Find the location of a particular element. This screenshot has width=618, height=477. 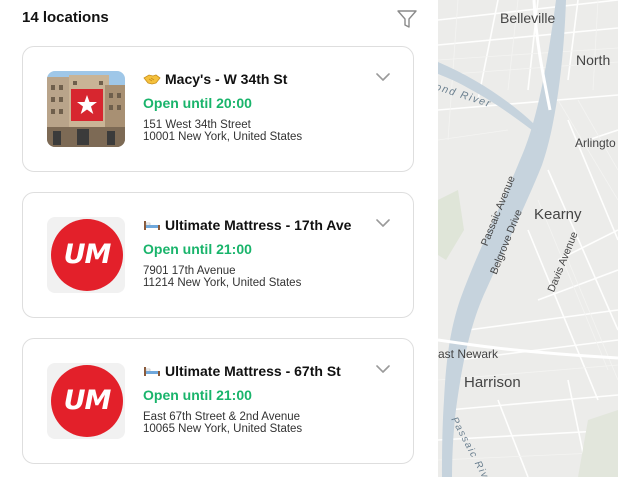

list-header: 14 locations is located at coordinates (220, 18).